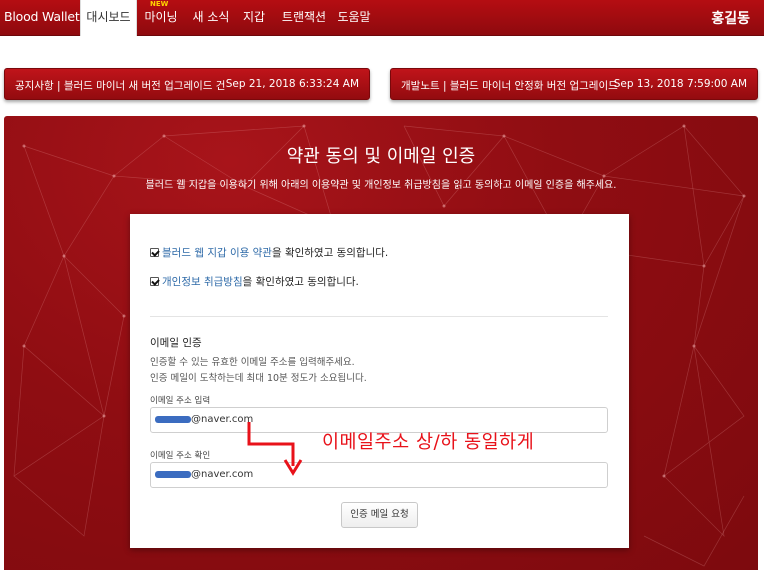  Describe the element at coordinates (304, 18) in the screenshot. I see `nav-transactions: 트랜잭션` at that location.